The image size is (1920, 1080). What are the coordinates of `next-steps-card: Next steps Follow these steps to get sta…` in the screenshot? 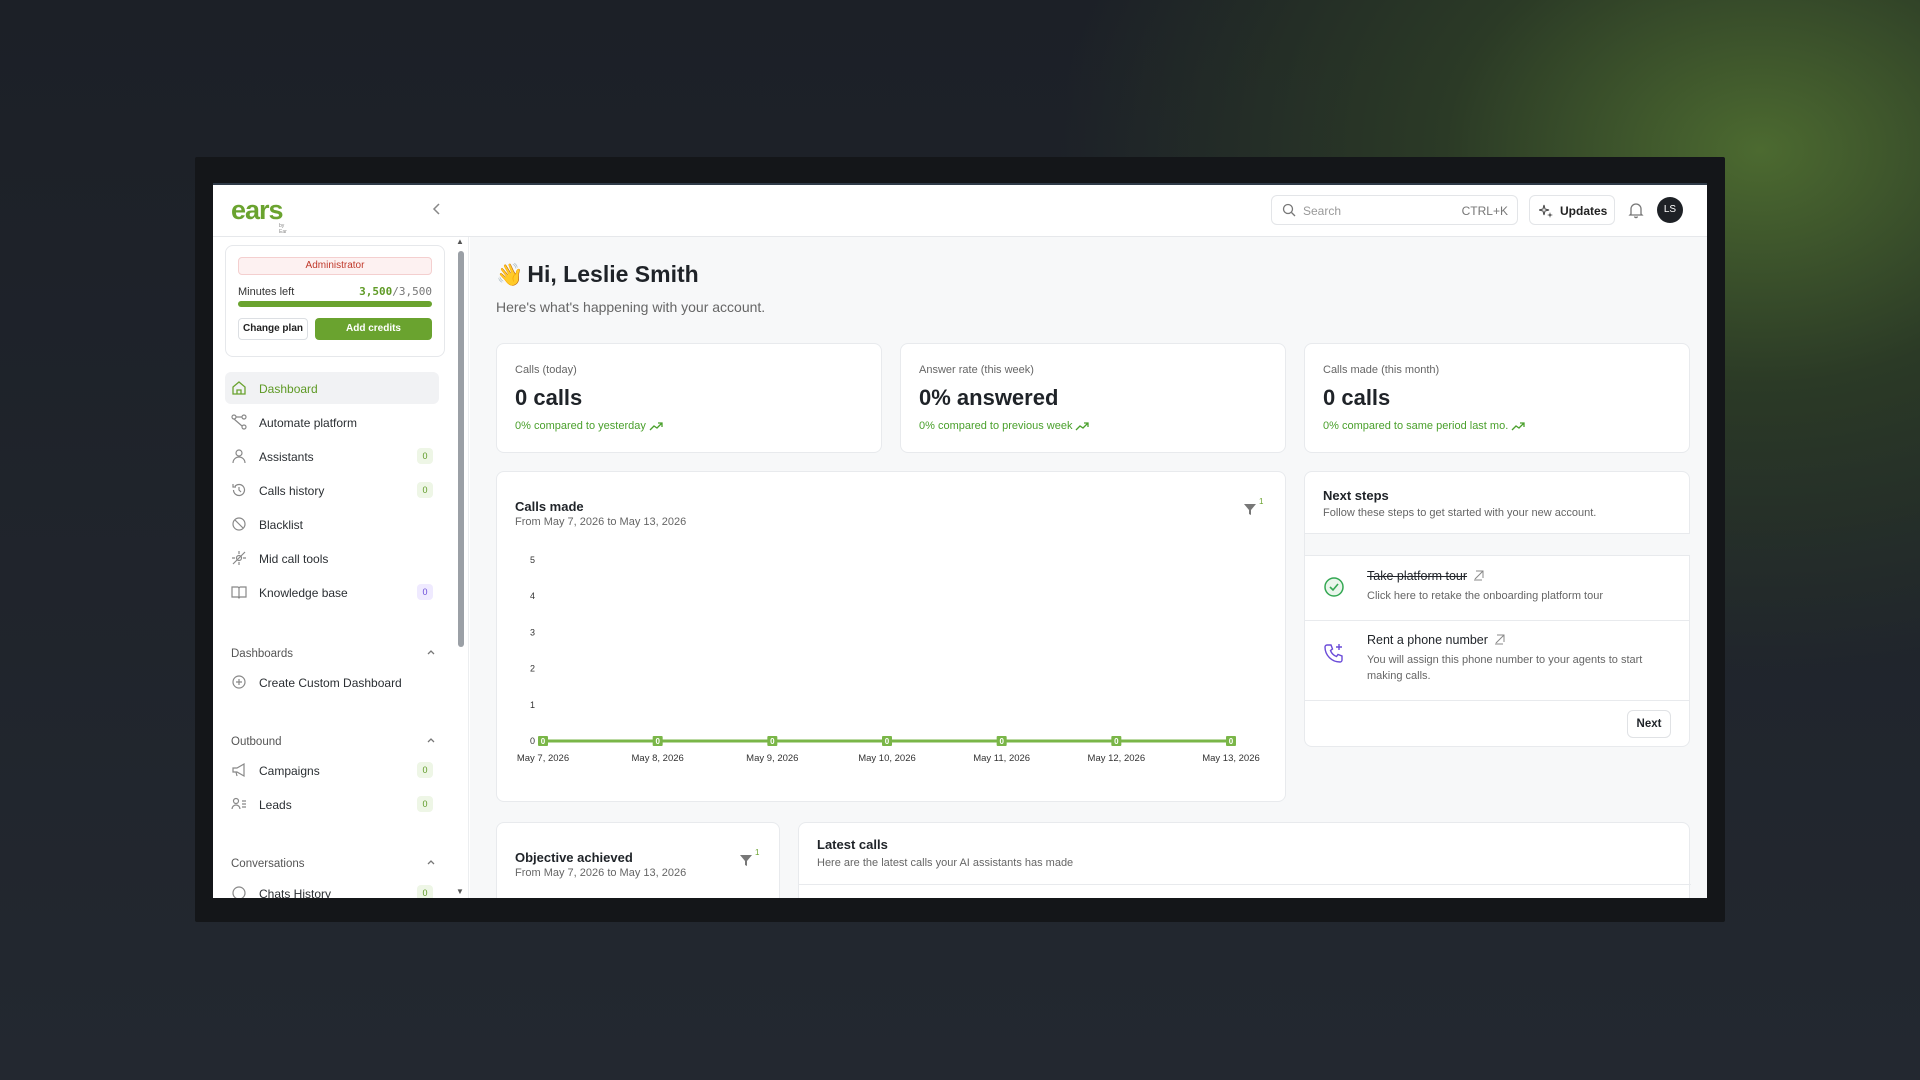 It's located at (1497, 609).